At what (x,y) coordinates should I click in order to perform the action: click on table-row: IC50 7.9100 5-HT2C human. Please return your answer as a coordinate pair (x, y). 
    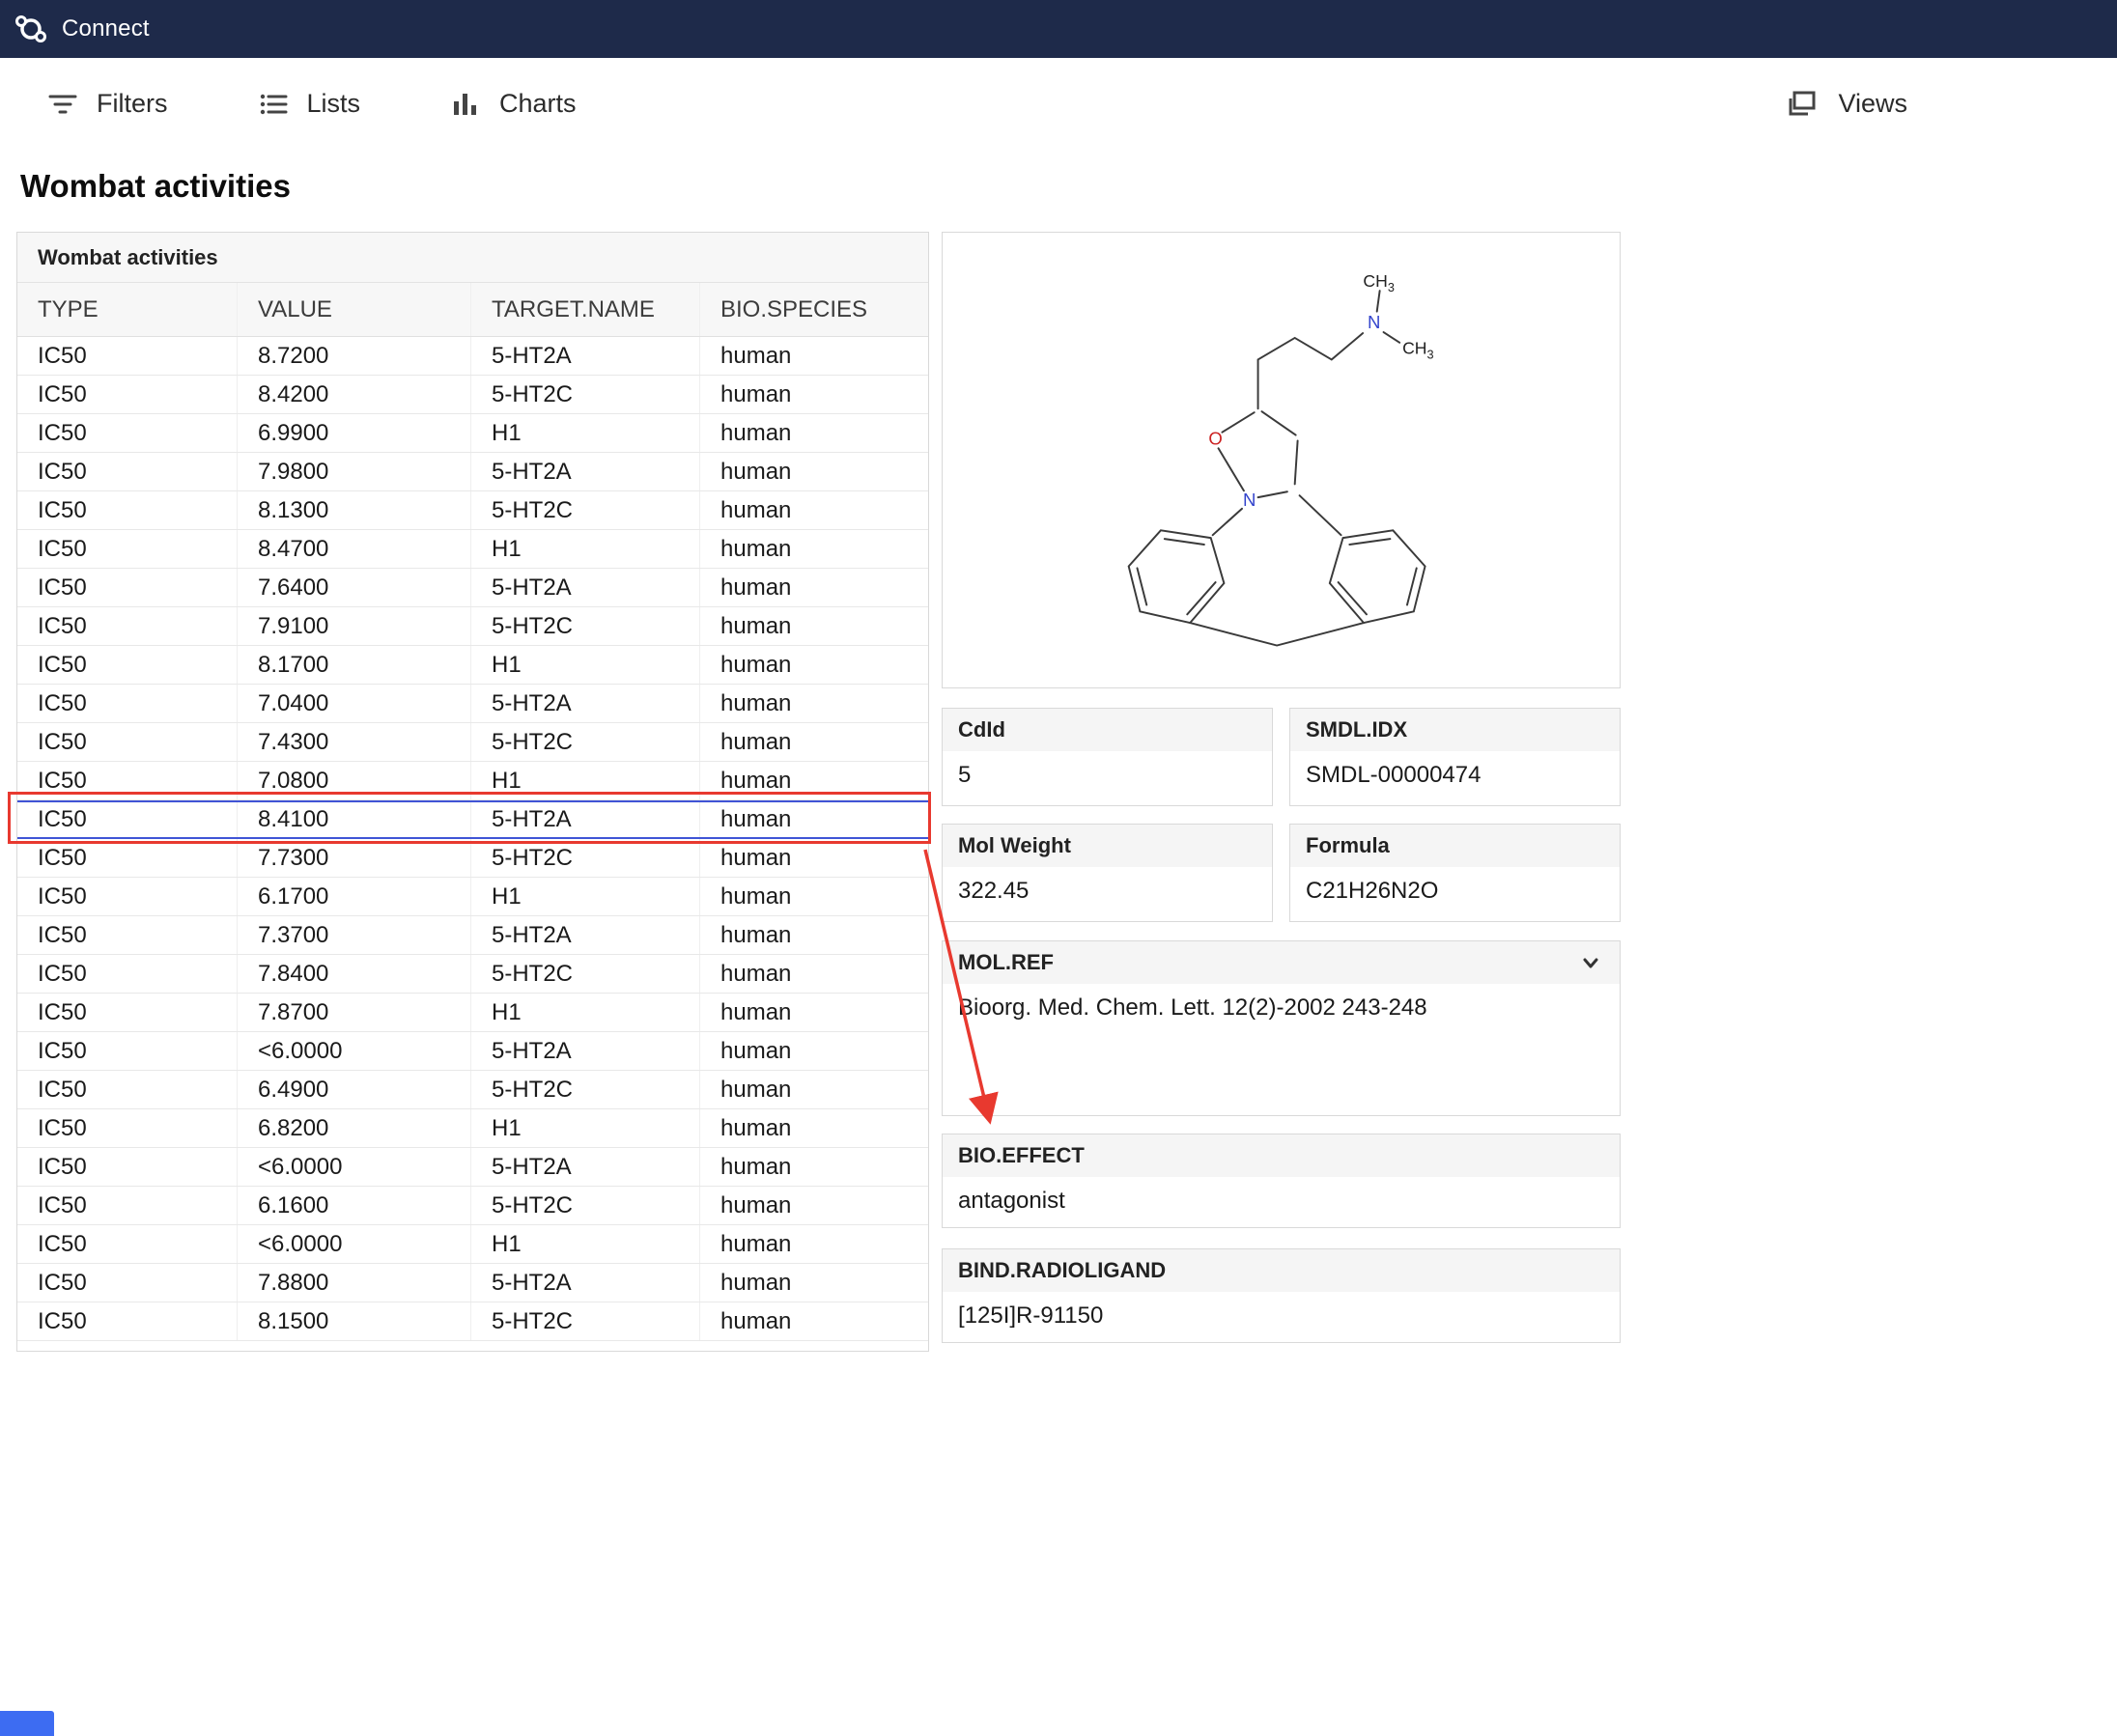
    Looking at the image, I should click on (472, 627).